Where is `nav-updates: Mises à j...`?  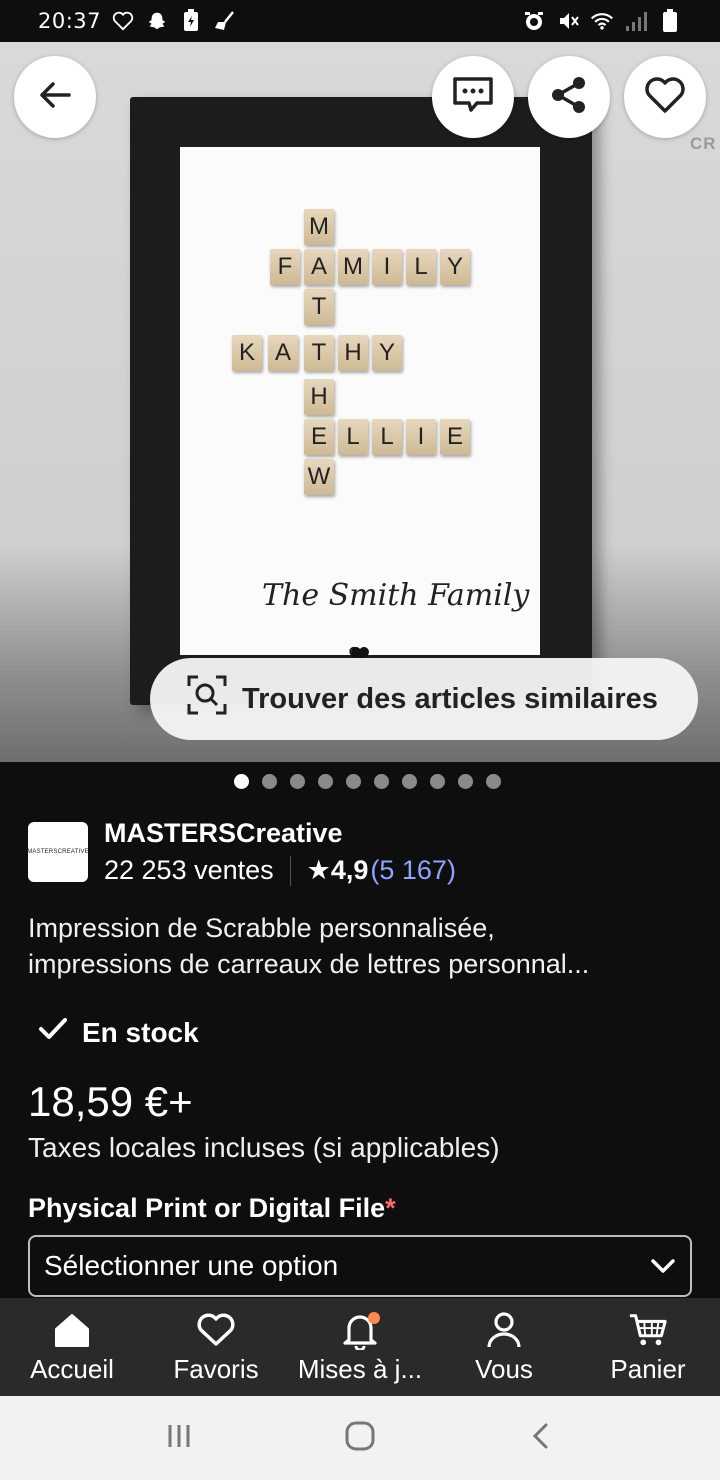 nav-updates: Mises à j... is located at coordinates (360, 1347).